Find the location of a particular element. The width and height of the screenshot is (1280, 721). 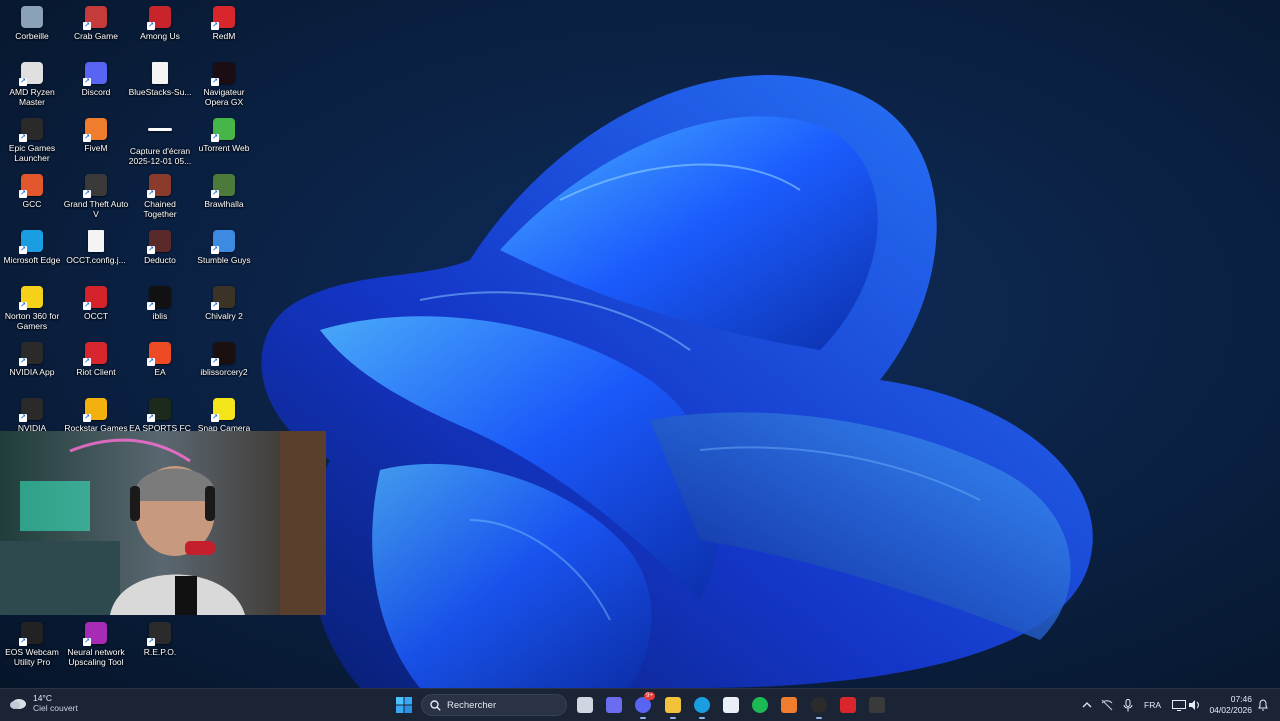

rockstar-icon: ↗ is located at coordinates (95, 410).